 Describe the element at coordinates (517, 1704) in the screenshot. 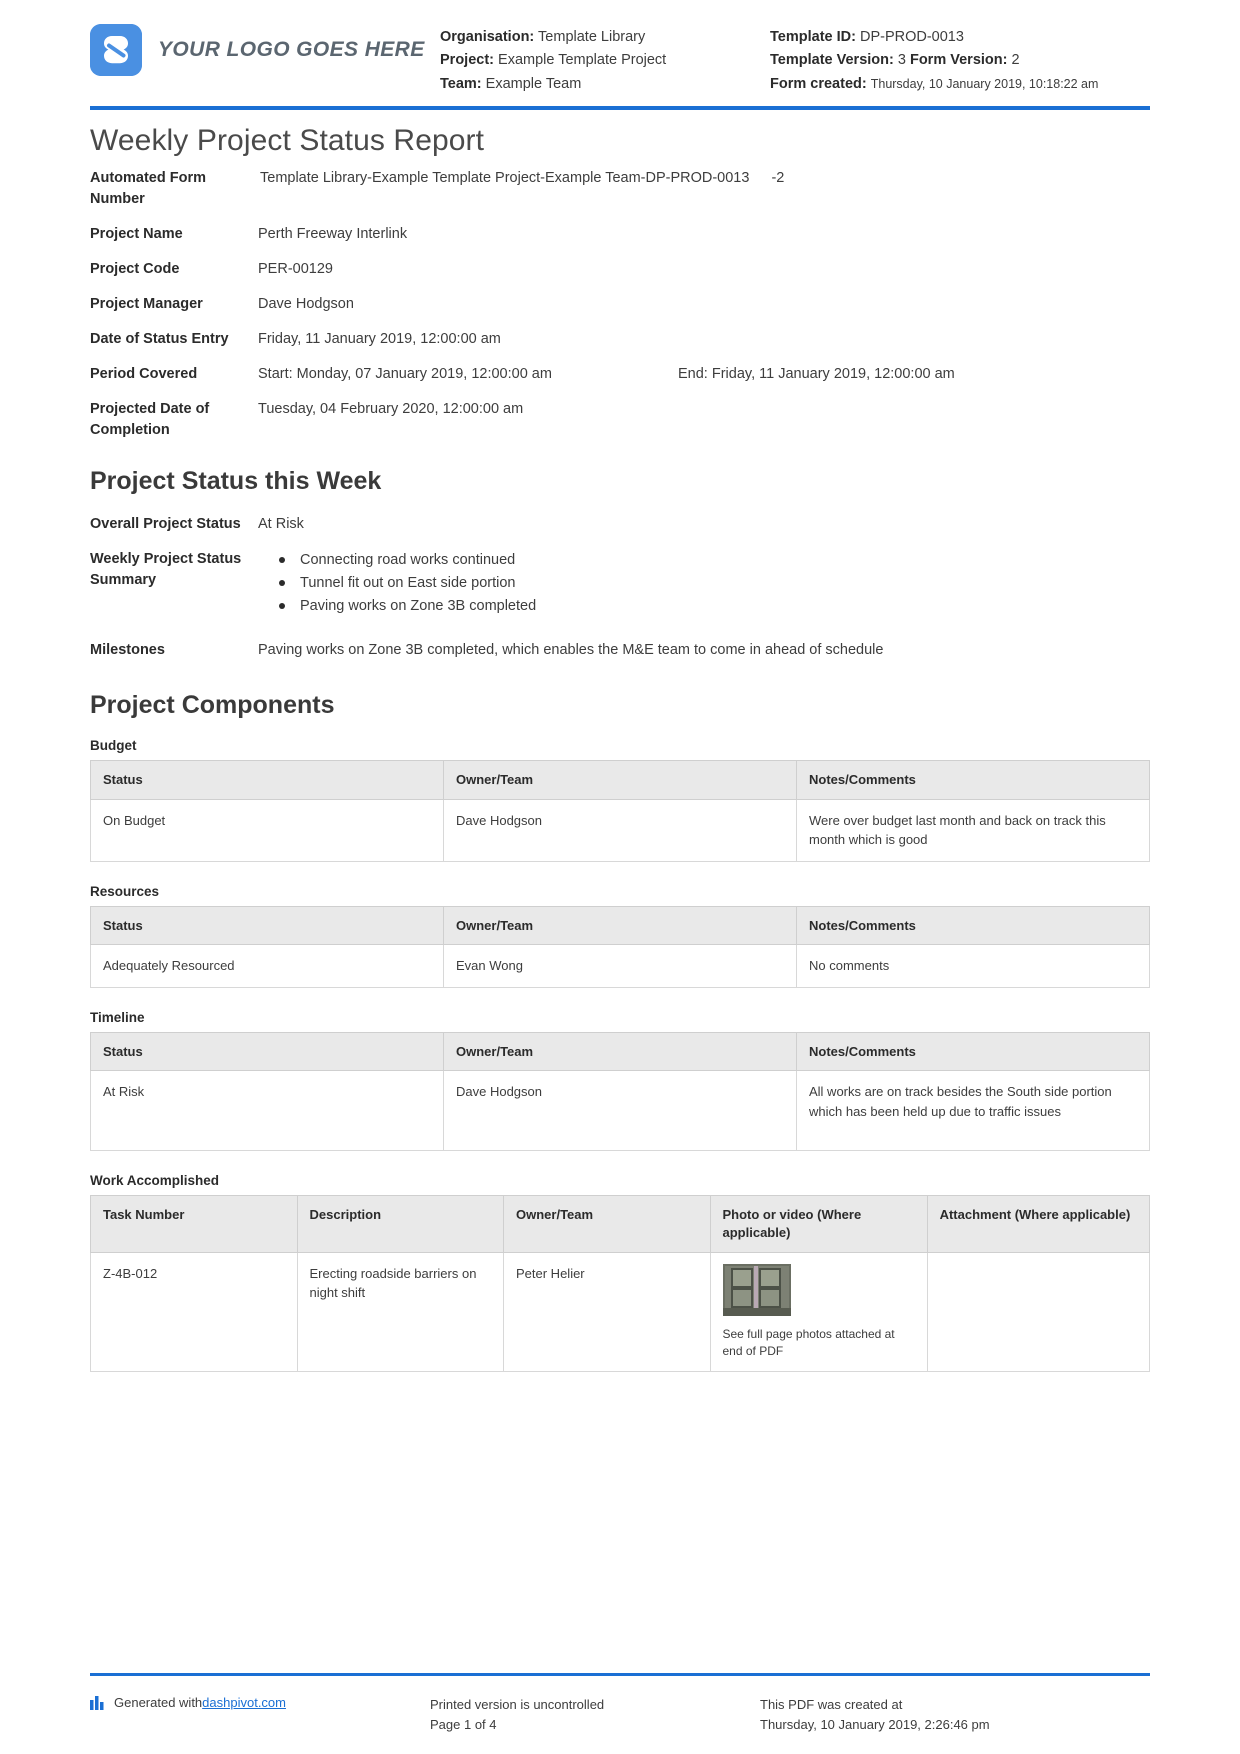

I see `footer-printed-note: Printed version is uncontrolled` at that location.